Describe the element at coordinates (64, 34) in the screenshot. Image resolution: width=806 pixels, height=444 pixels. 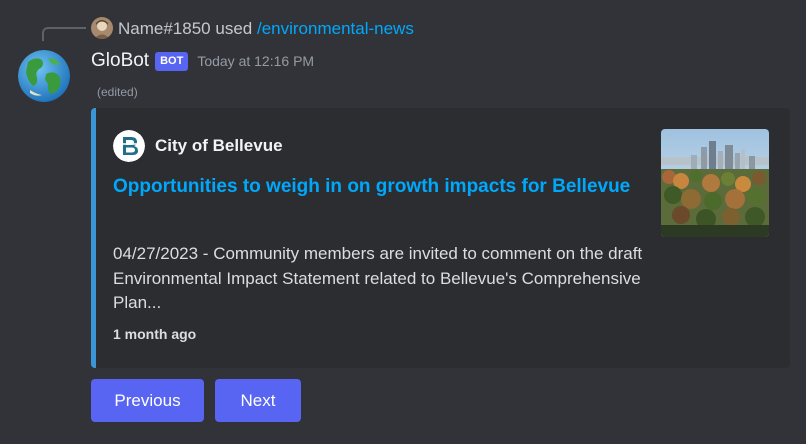
I see `reply-spine-line` at that location.